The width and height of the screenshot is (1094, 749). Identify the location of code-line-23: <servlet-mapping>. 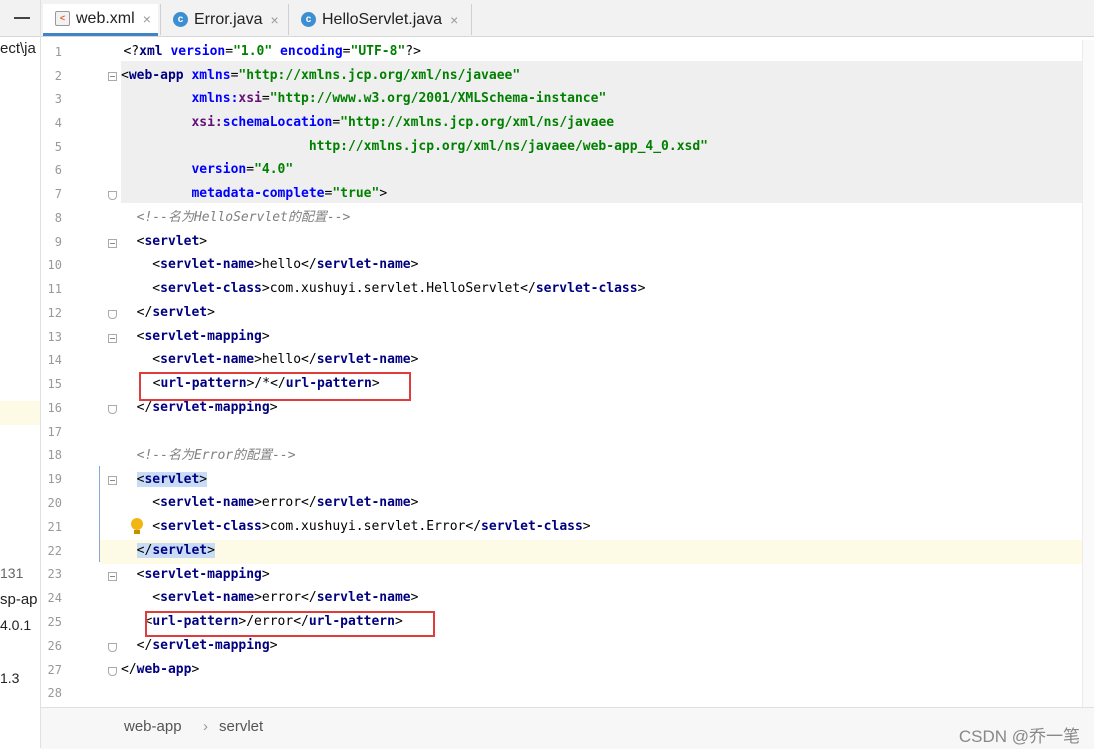
(195, 574).